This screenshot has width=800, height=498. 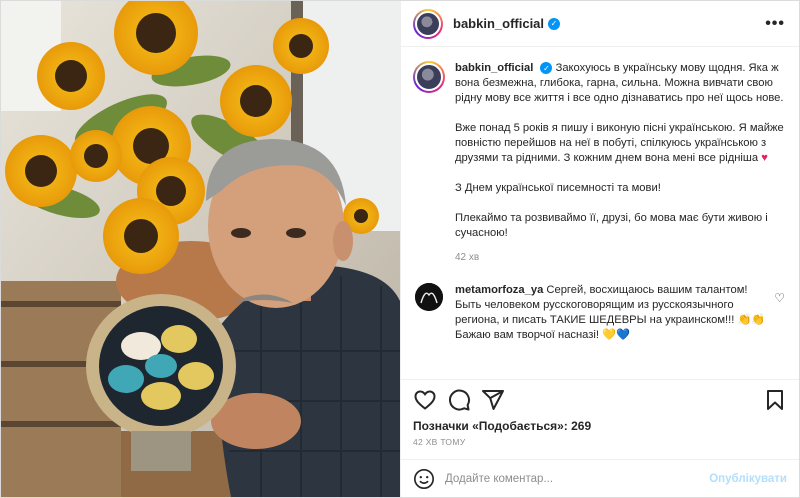 What do you see at coordinates (600, 24) in the screenshot?
I see `post-header: babkin_official ✓ •••` at bounding box center [600, 24].